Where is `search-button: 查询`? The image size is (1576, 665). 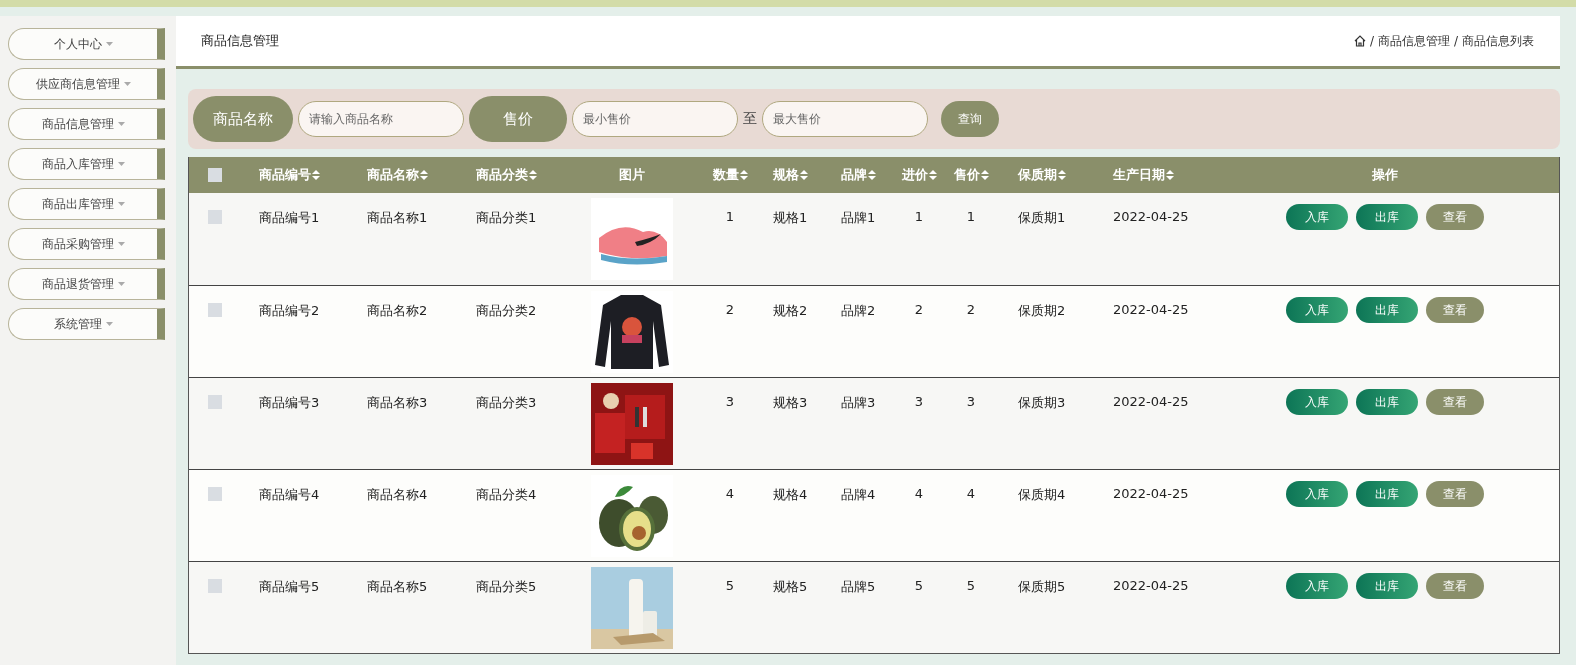 search-button: 查询 is located at coordinates (970, 119).